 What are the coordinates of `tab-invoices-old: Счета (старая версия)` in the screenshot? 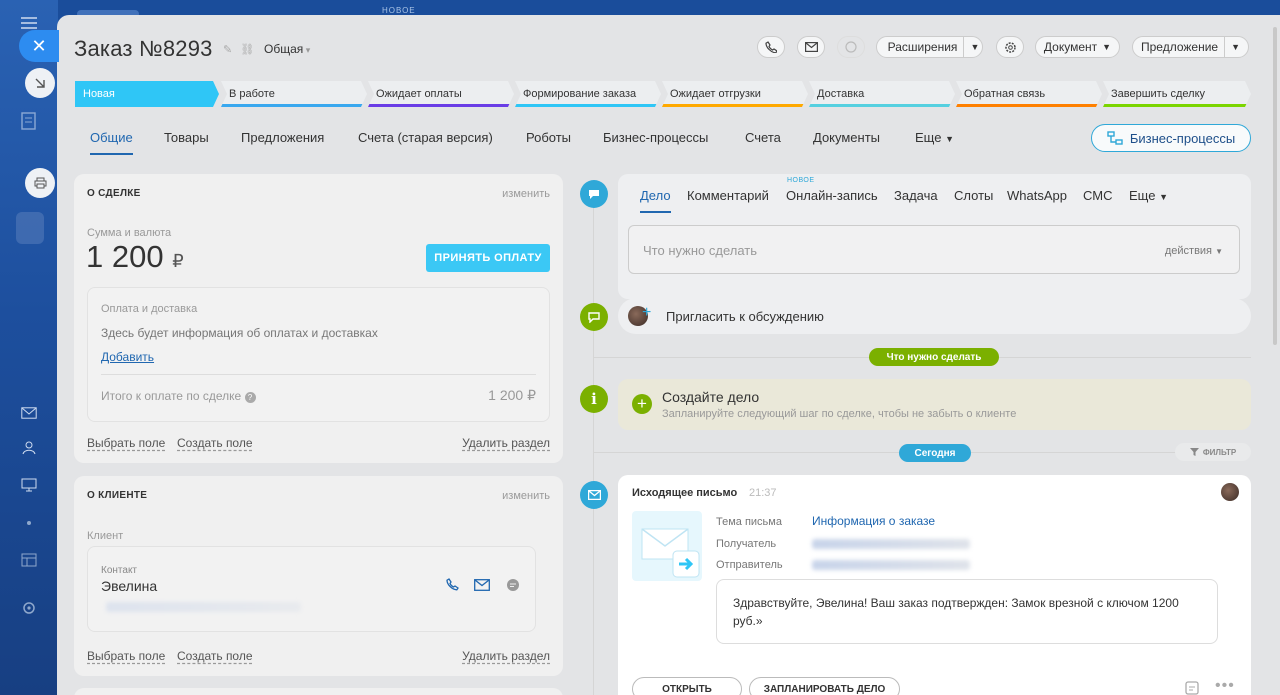 It's located at (425, 137).